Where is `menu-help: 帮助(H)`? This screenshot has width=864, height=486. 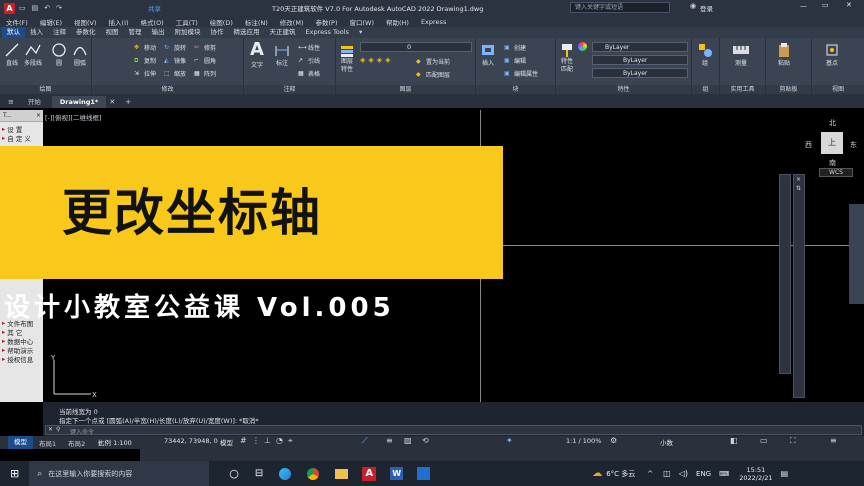
menu-help: 帮助(H) is located at coordinates (397, 22).